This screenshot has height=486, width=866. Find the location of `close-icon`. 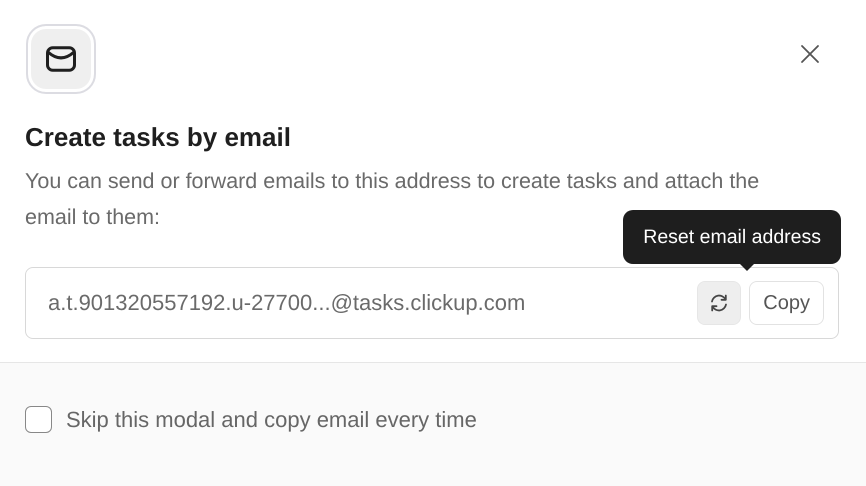

close-icon is located at coordinates (810, 54).